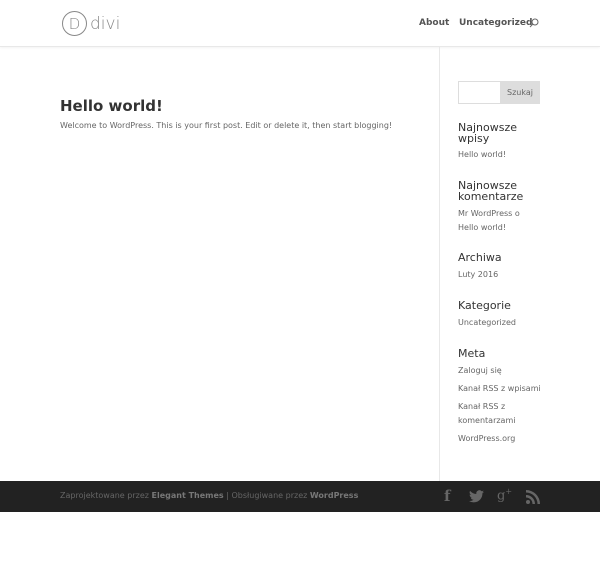 This screenshot has width=600, height=587. I want to click on widget-title-meta: Meta, so click(472, 353).